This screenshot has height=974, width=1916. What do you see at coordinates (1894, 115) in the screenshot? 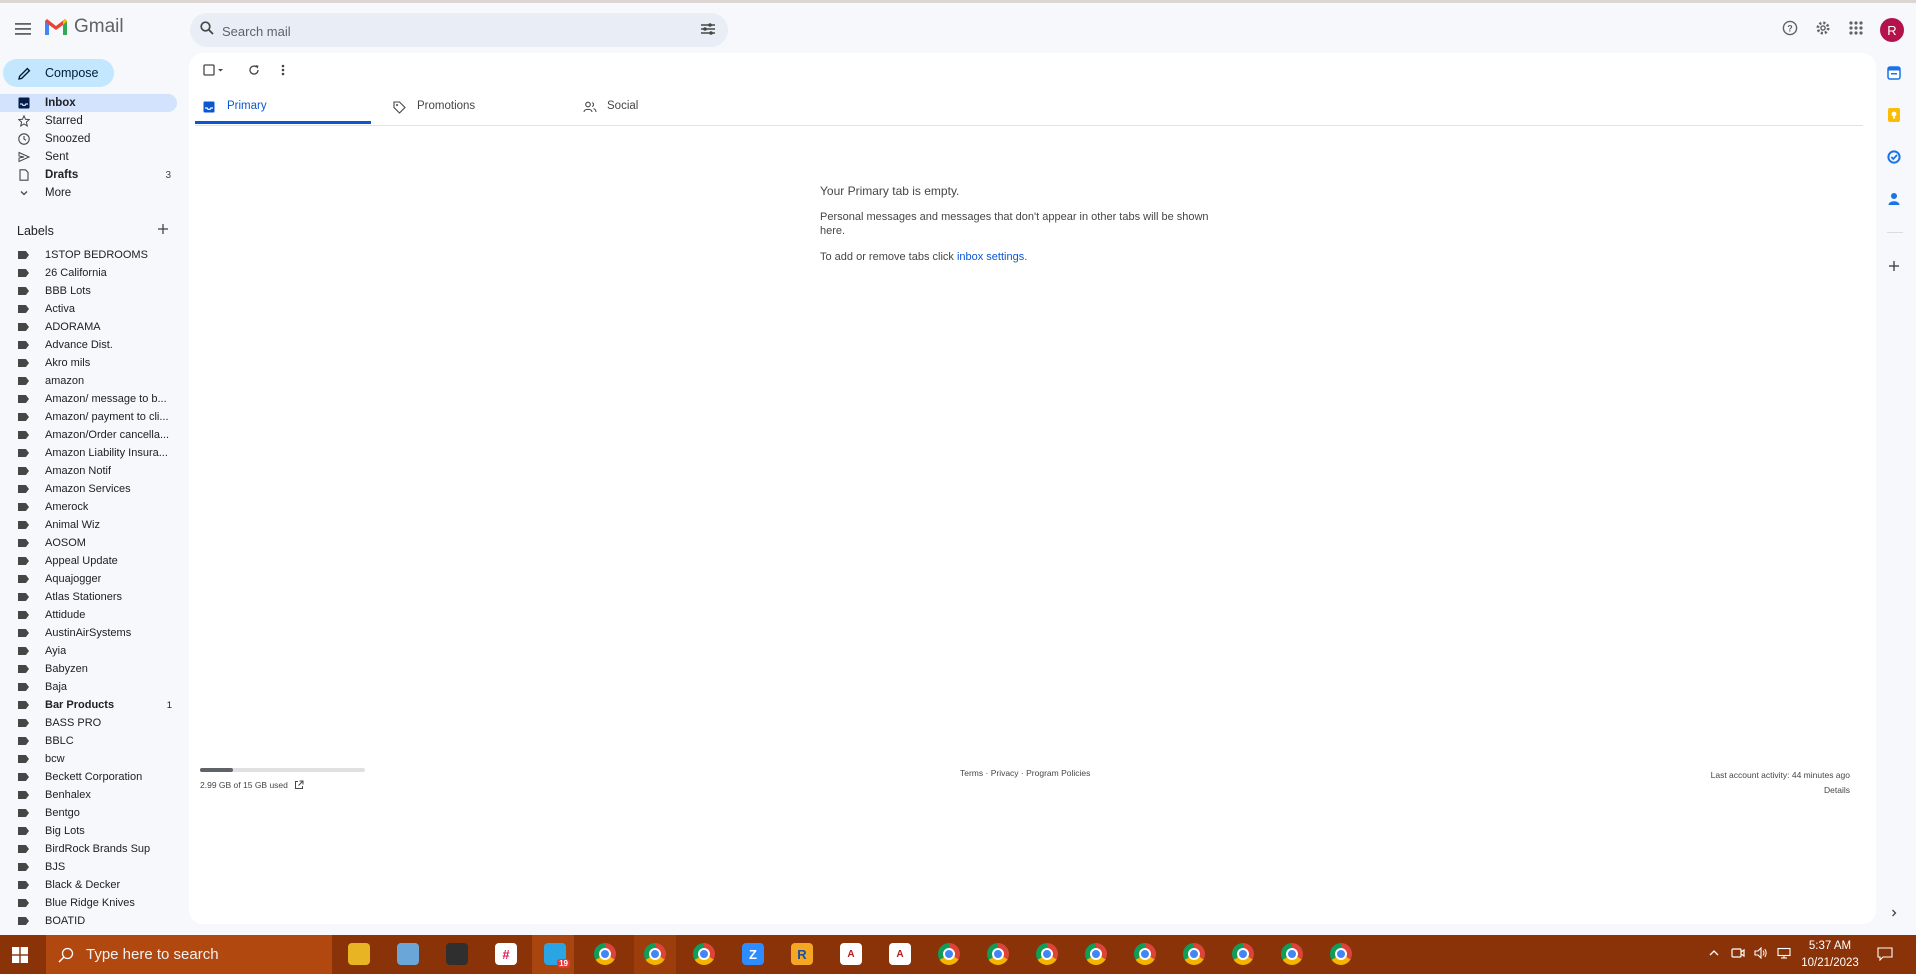
I see `keep-icon` at bounding box center [1894, 115].